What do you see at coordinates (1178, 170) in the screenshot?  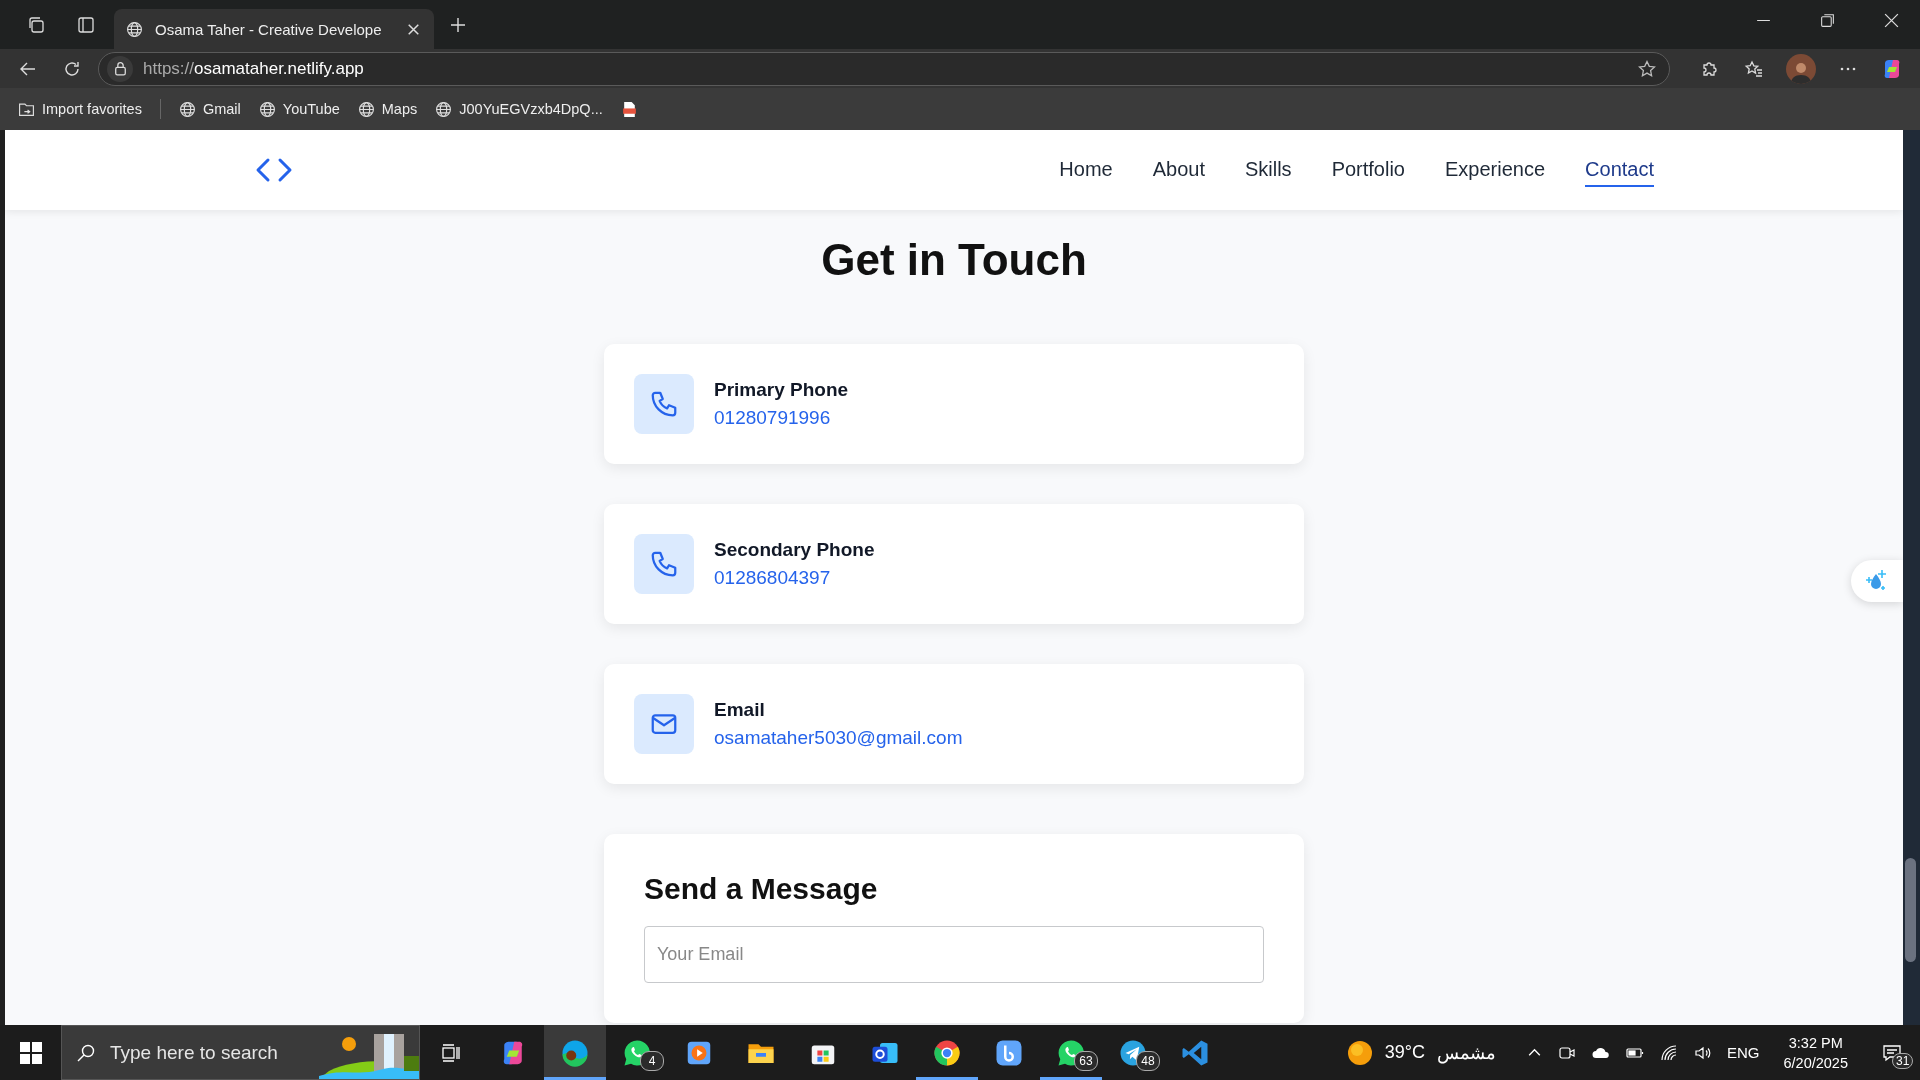 I see `nav-link: About` at bounding box center [1178, 170].